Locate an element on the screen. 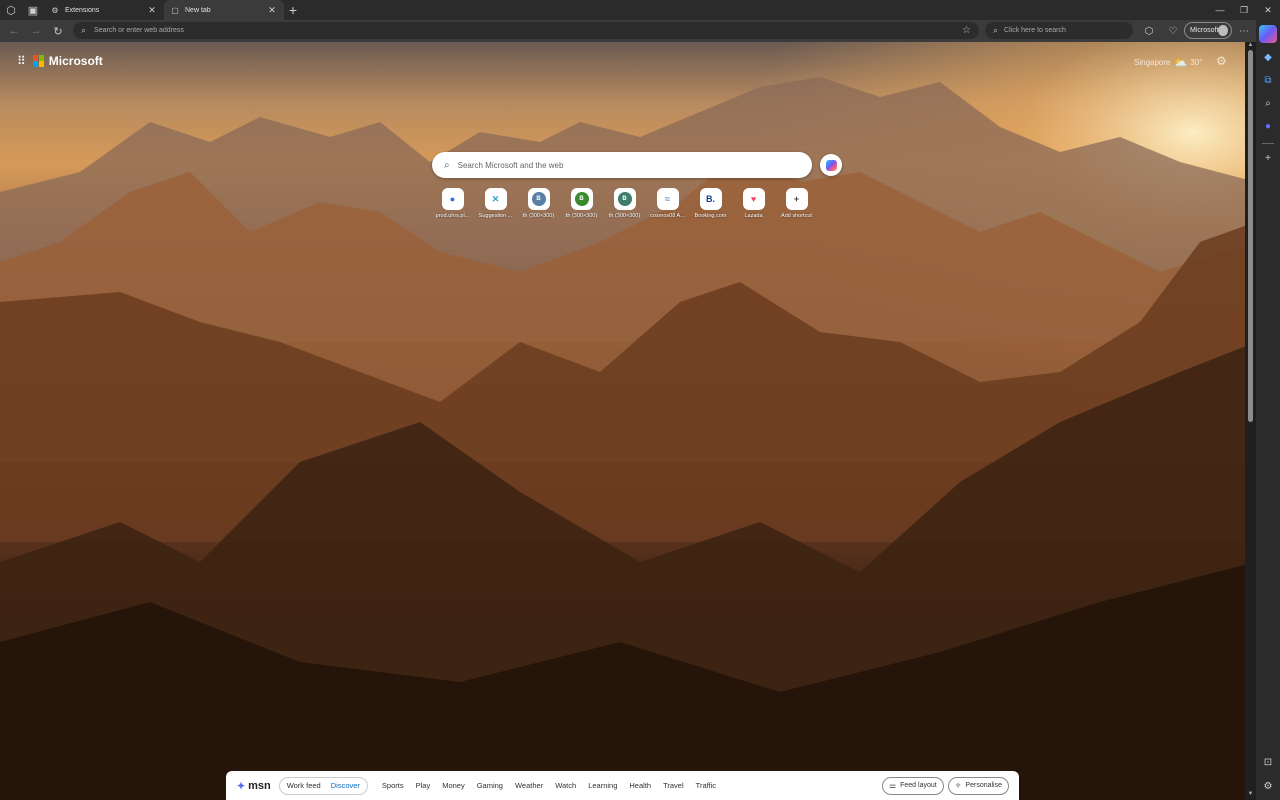  scrollbar: ▲ ▼ is located at coordinates (1250, 421).